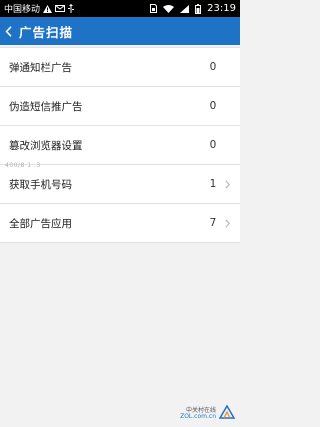 The image size is (320, 427). I want to click on zol-logo-icon, so click(227, 413).